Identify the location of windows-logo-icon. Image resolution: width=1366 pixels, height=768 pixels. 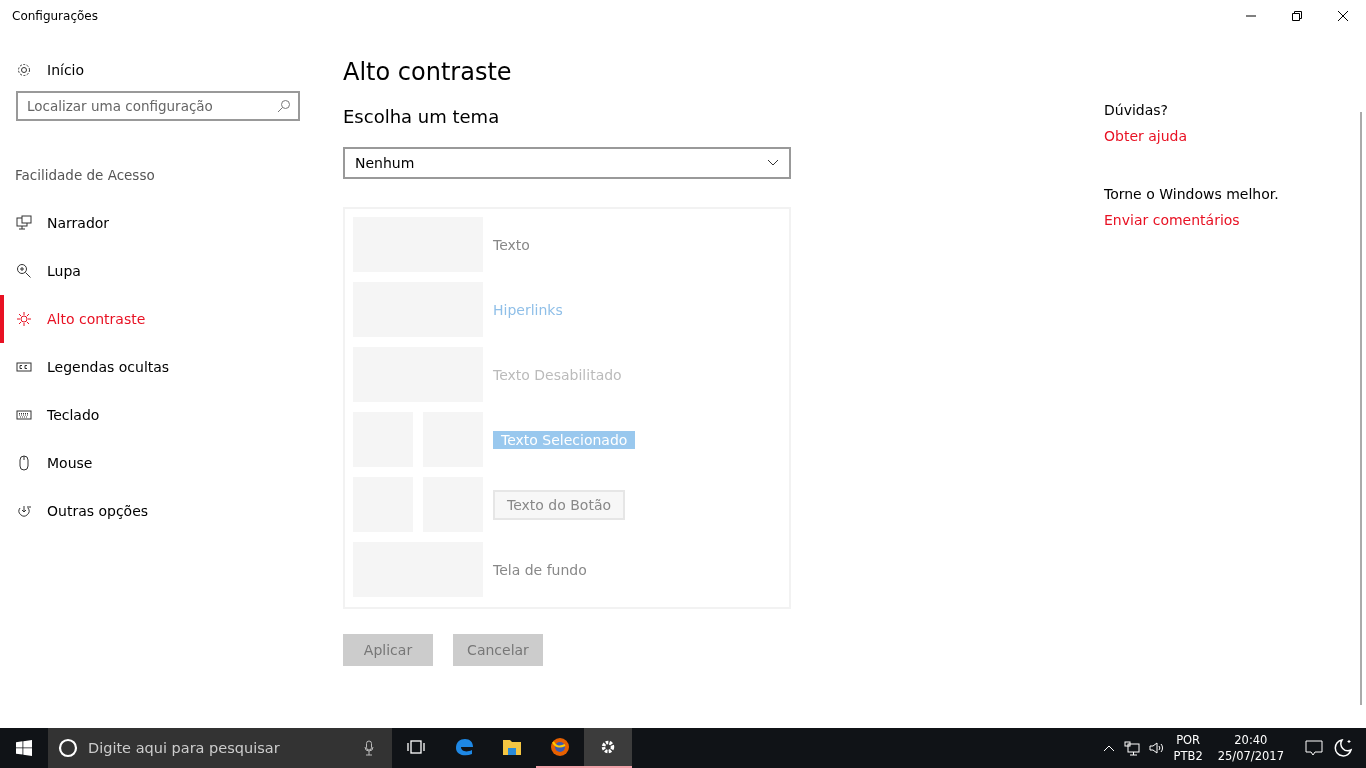
(24, 748).